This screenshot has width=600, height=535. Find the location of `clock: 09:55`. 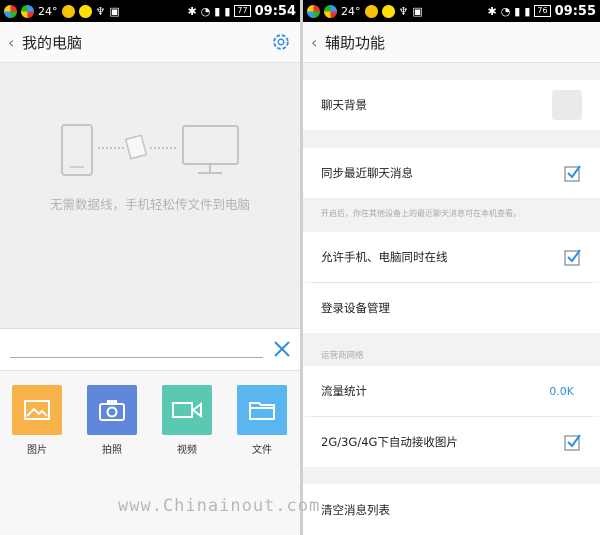

clock: 09:55 is located at coordinates (575, 11).